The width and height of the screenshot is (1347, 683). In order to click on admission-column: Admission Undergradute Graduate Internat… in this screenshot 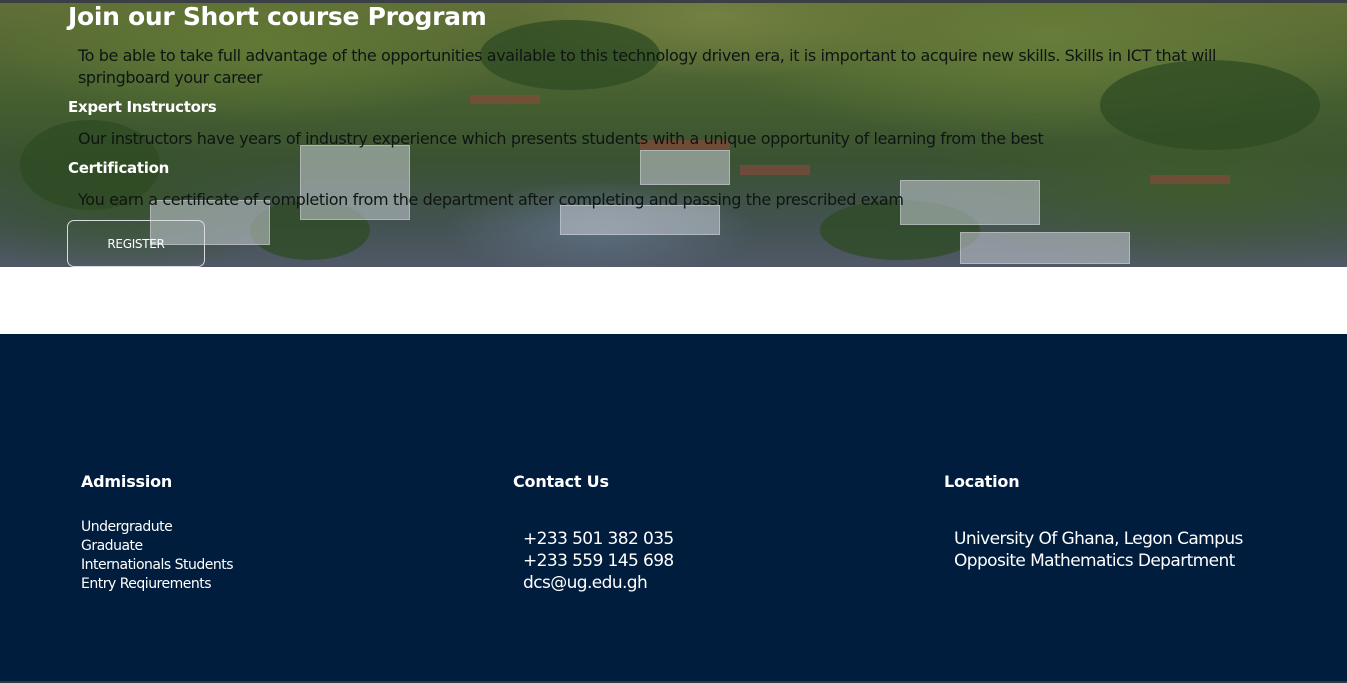, I will do `click(157, 532)`.